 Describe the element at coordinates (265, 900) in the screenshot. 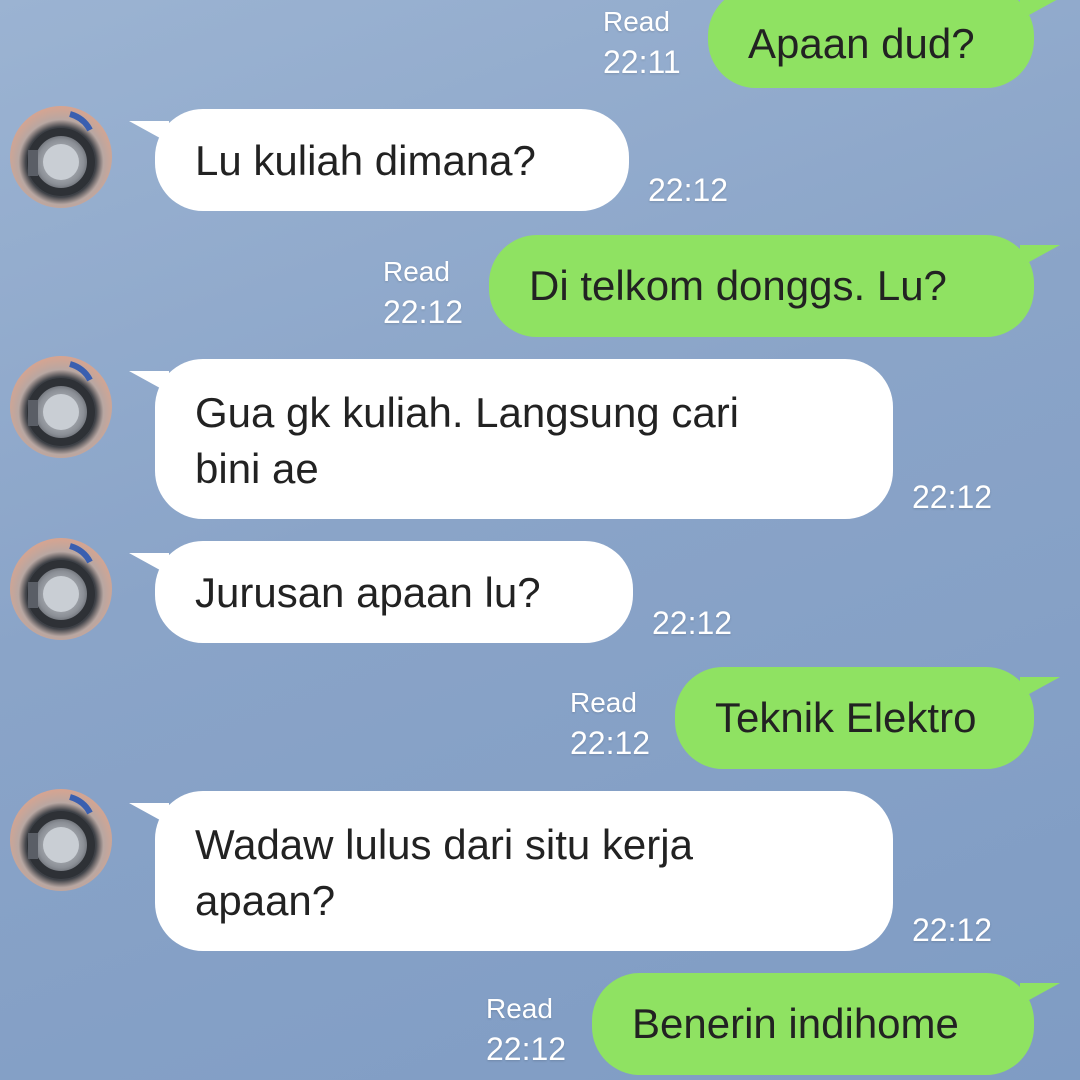

I see `message-text-line: apaan?` at that location.